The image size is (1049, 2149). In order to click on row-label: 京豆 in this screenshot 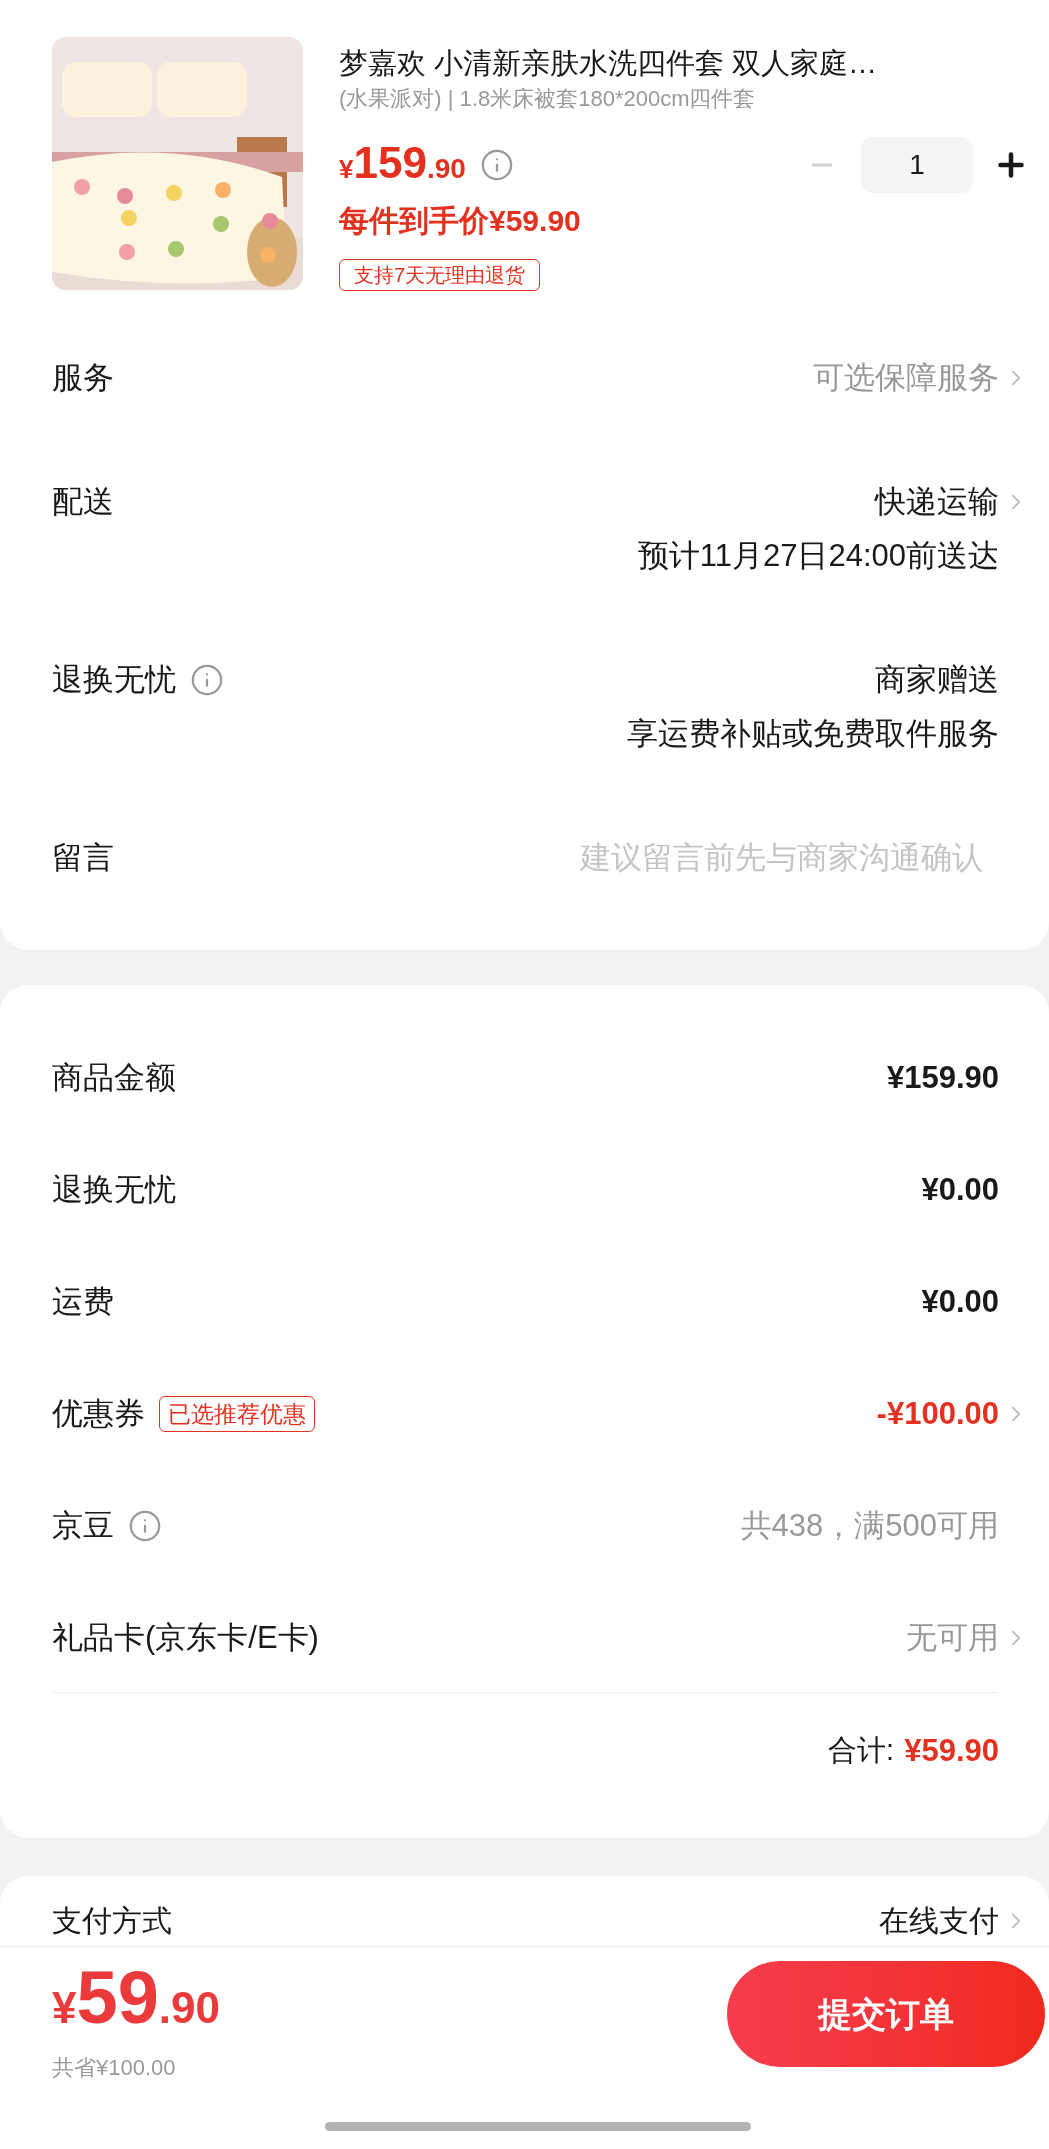, I will do `click(83, 1526)`.